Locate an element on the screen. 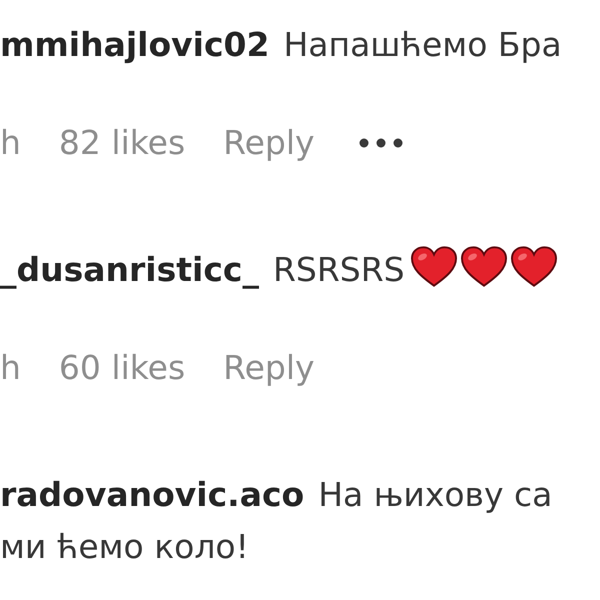 The width and height of the screenshot is (600, 600). ellipsis-icon is located at coordinates (380, 143).